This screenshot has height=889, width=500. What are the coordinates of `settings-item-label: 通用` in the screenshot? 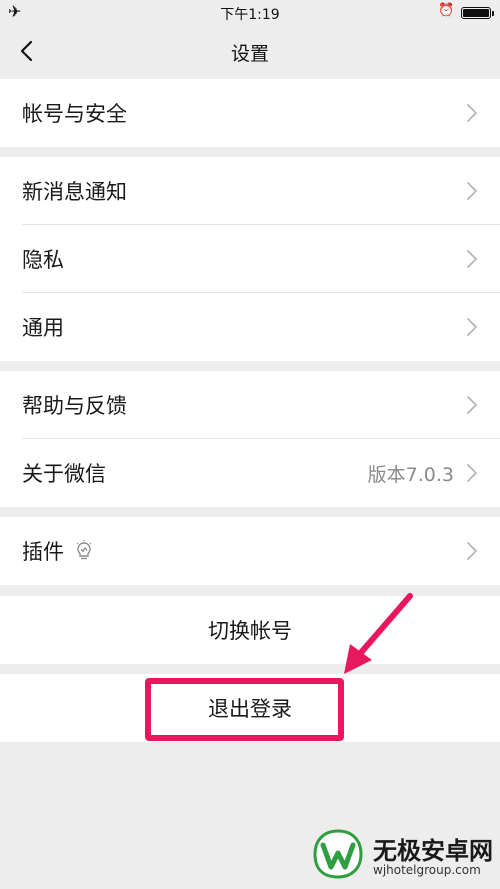 It's located at (43, 328).